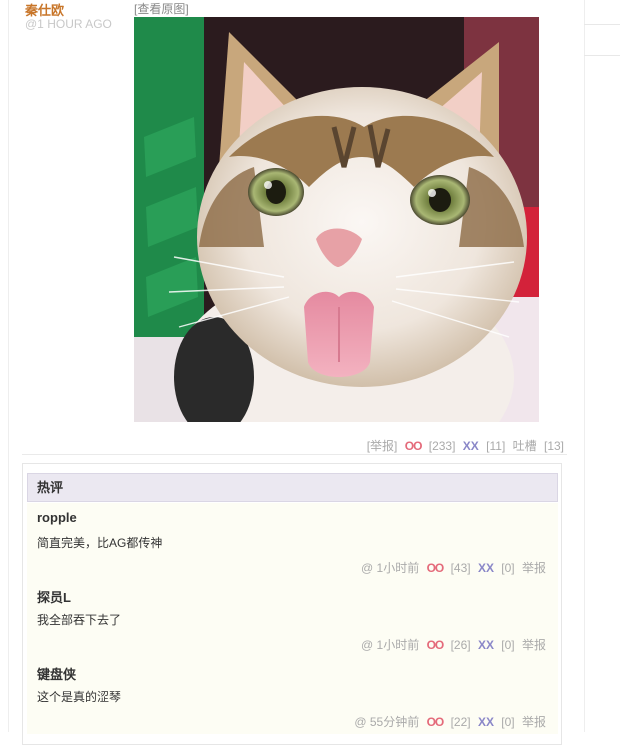  I want to click on divider, so click(294, 454).